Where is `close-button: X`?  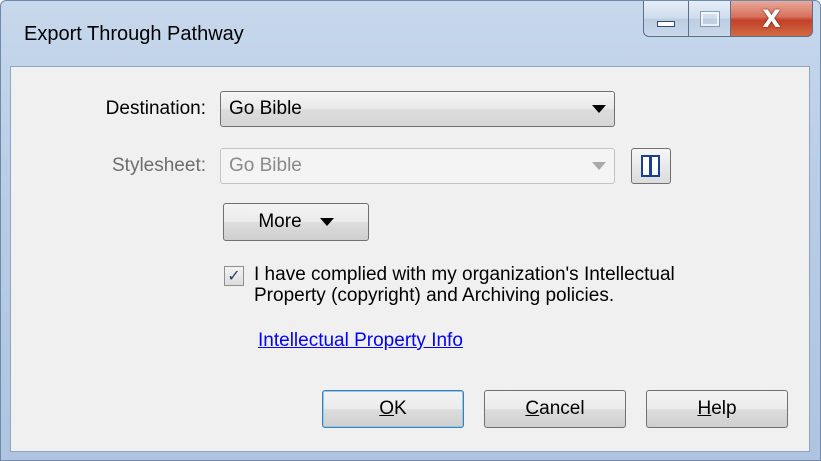 close-button: X is located at coordinates (772, 19).